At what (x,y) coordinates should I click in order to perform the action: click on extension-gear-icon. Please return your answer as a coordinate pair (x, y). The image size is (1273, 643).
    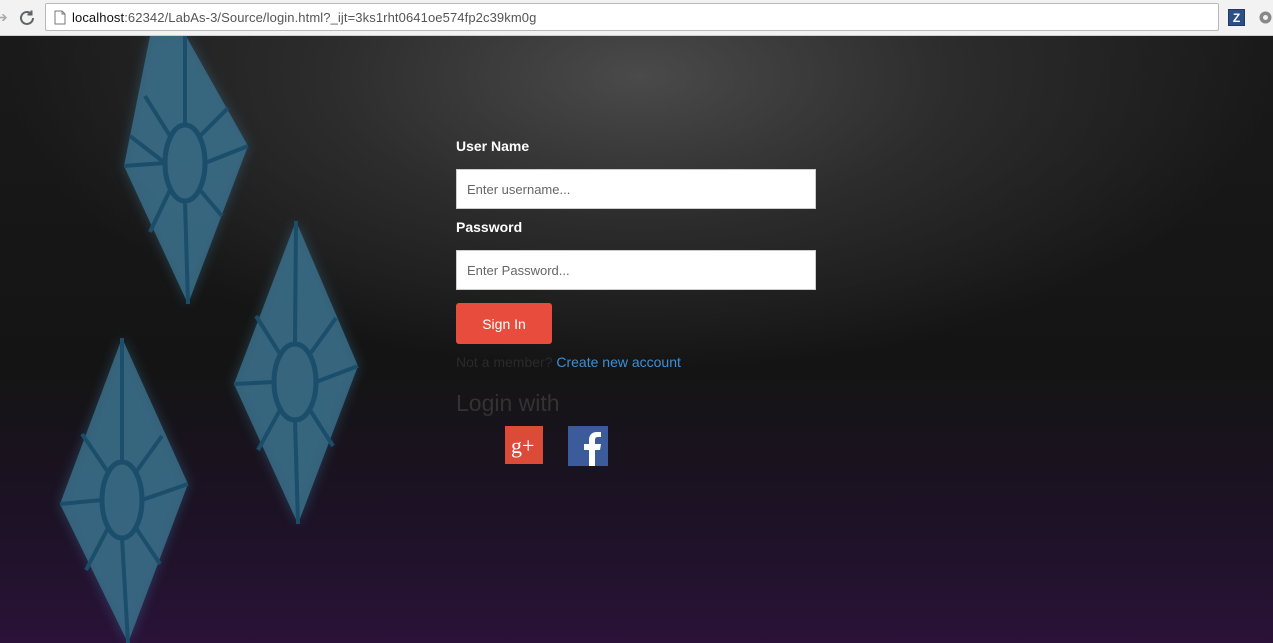
    Looking at the image, I should click on (1265, 17).